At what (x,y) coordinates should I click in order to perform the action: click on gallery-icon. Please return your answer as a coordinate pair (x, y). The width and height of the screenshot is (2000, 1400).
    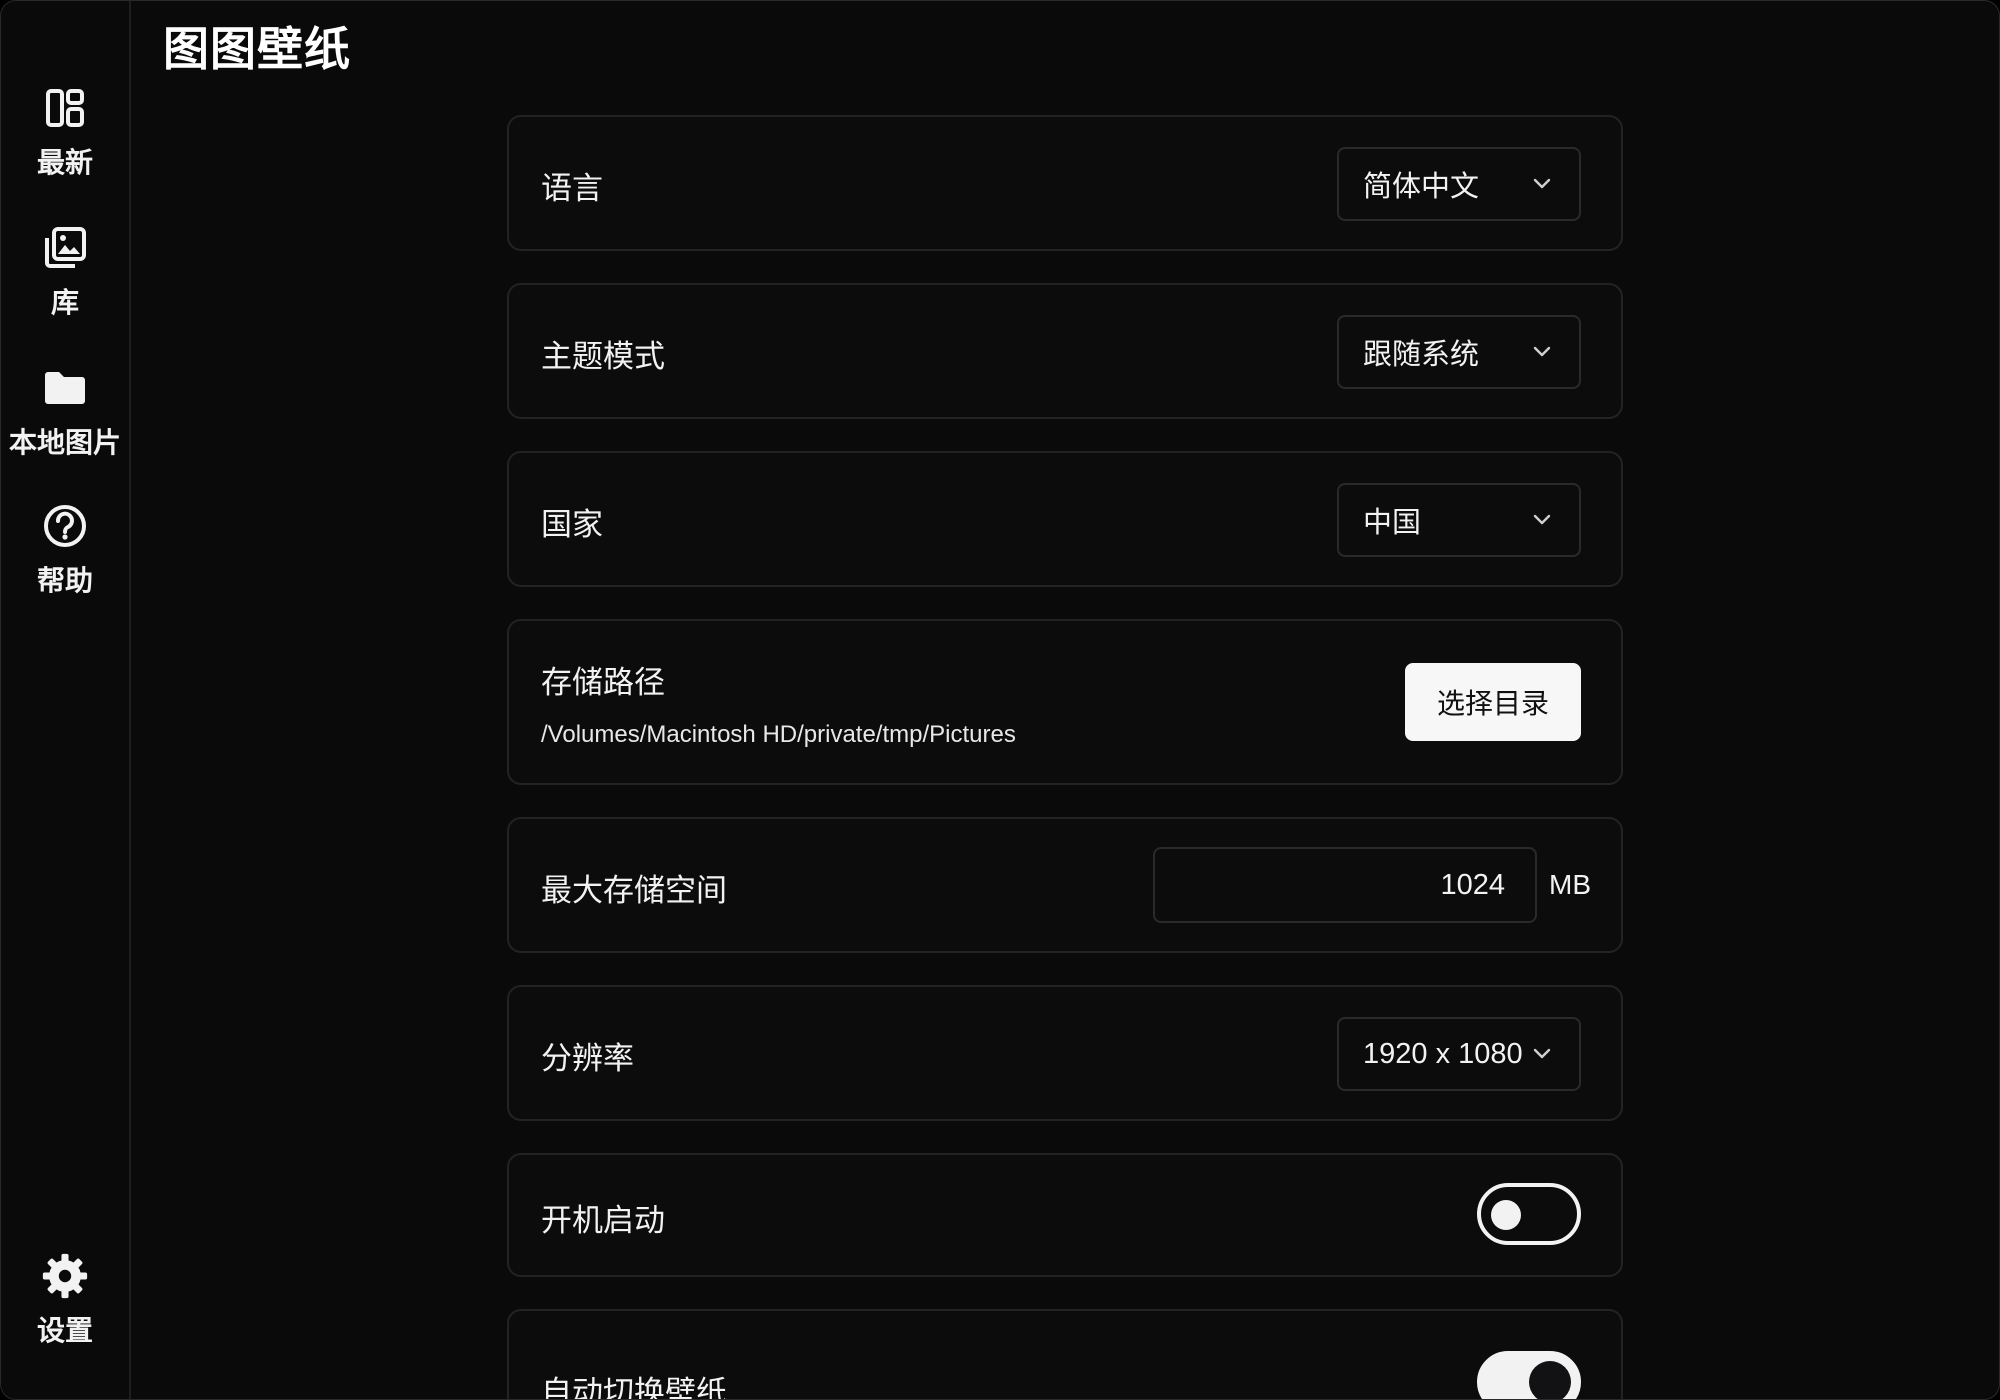
    Looking at the image, I should click on (65, 248).